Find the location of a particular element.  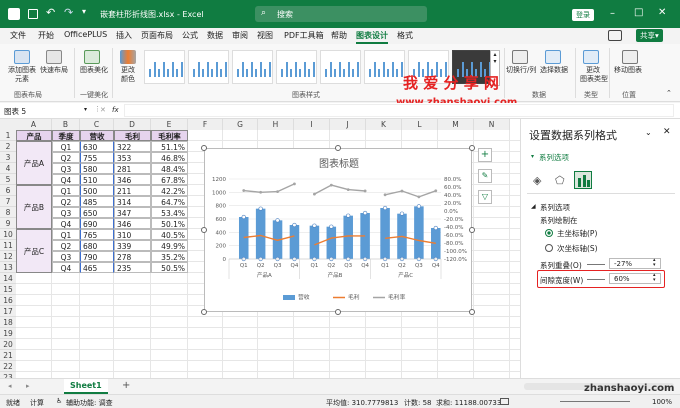

tab-review: 审阅 is located at coordinates (240, 35).